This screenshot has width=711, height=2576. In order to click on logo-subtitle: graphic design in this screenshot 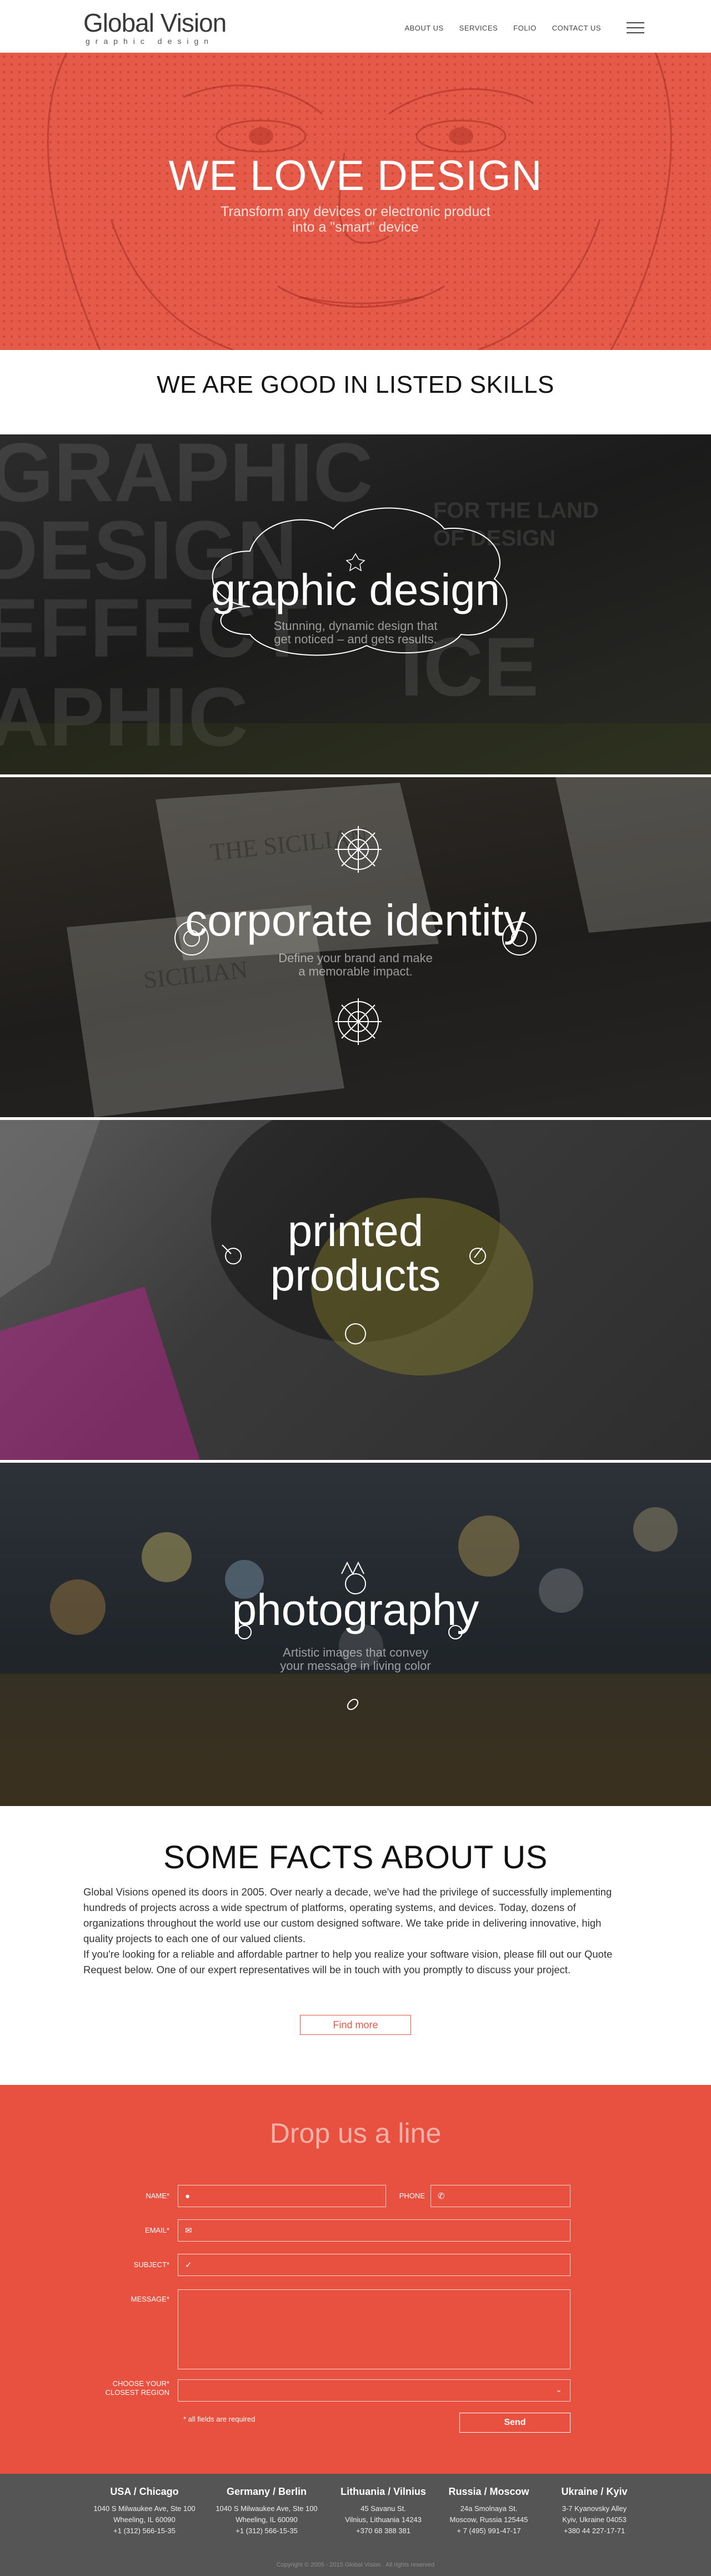, I will do `click(150, 41)`.